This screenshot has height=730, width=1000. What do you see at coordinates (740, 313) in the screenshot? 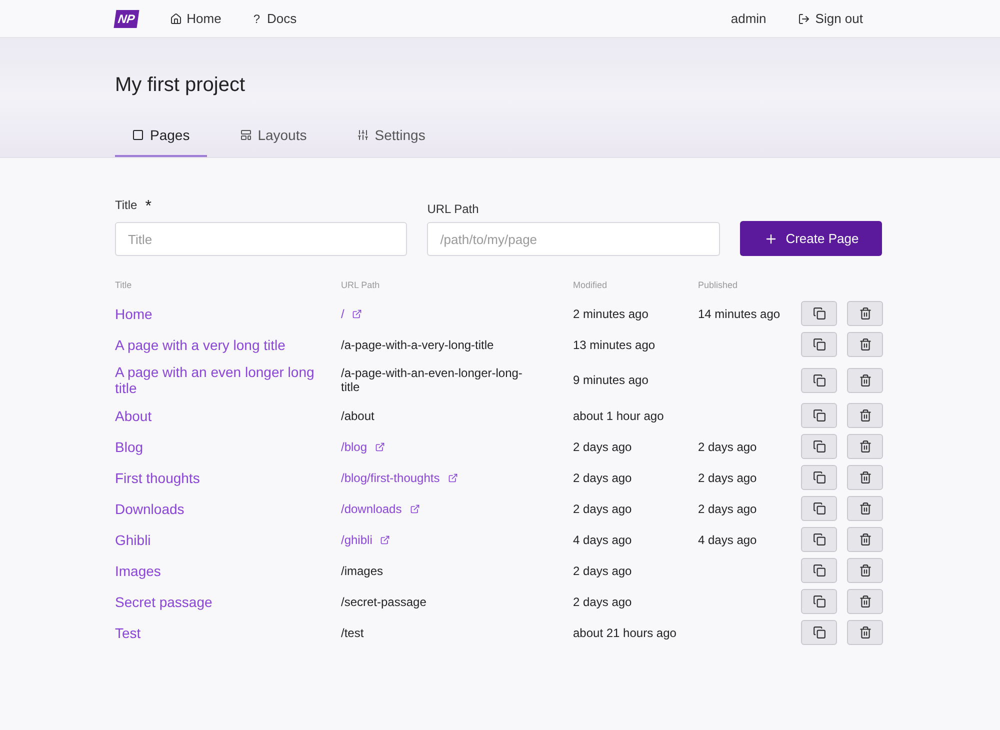
I see `published-time: 14 minutes ago` at bounding box center [740, 313].